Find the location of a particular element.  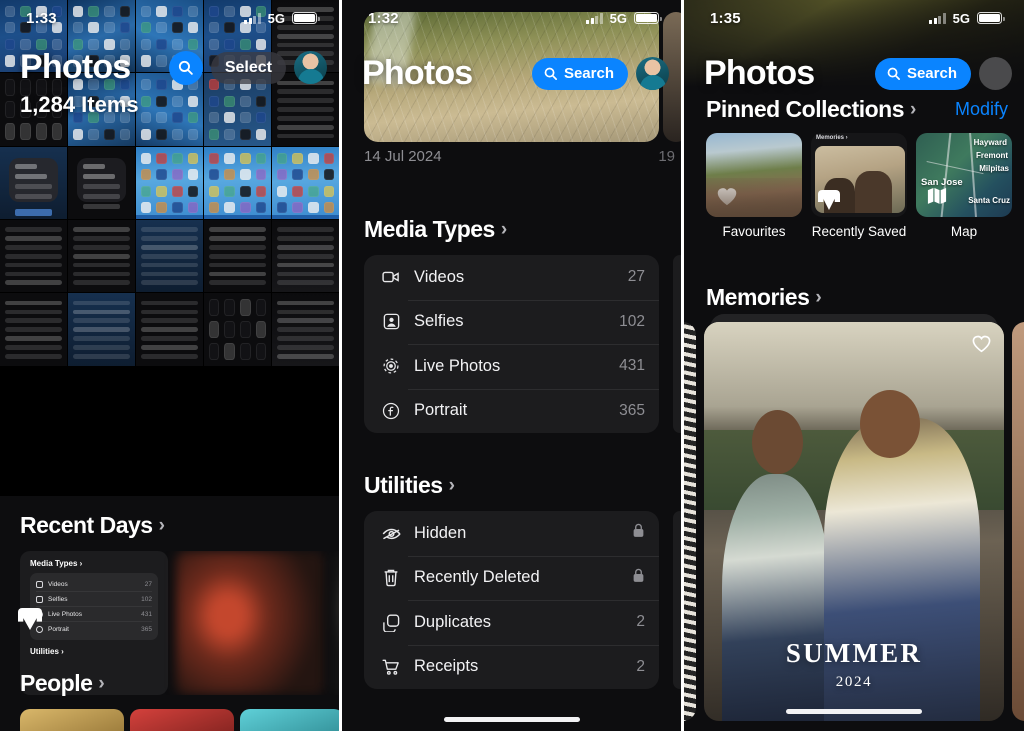

list-item-hidden: Hidden is located at coordinates (511, 533).